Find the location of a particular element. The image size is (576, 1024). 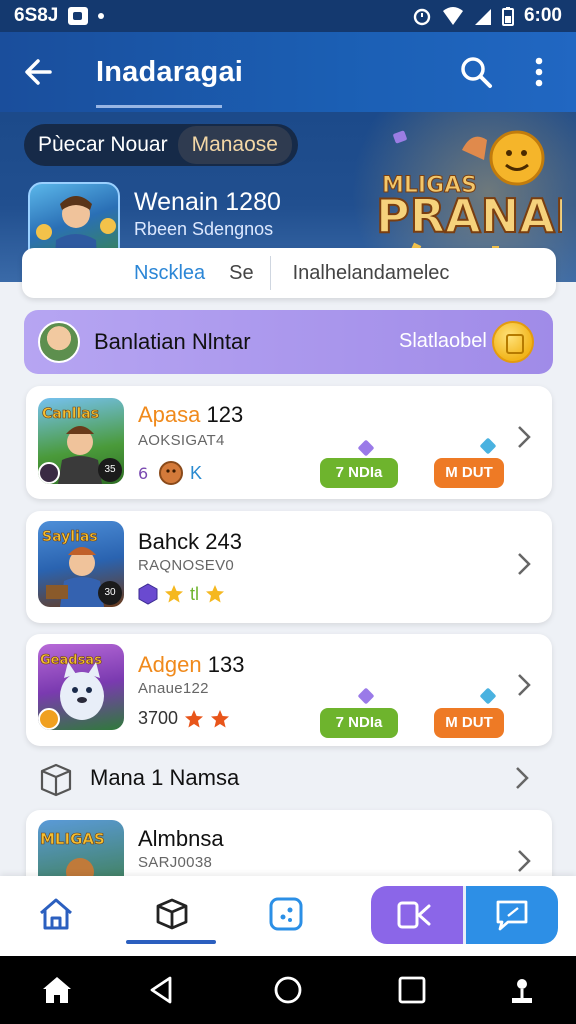

game-meta: 3700 is located at coordinates (184, 718).